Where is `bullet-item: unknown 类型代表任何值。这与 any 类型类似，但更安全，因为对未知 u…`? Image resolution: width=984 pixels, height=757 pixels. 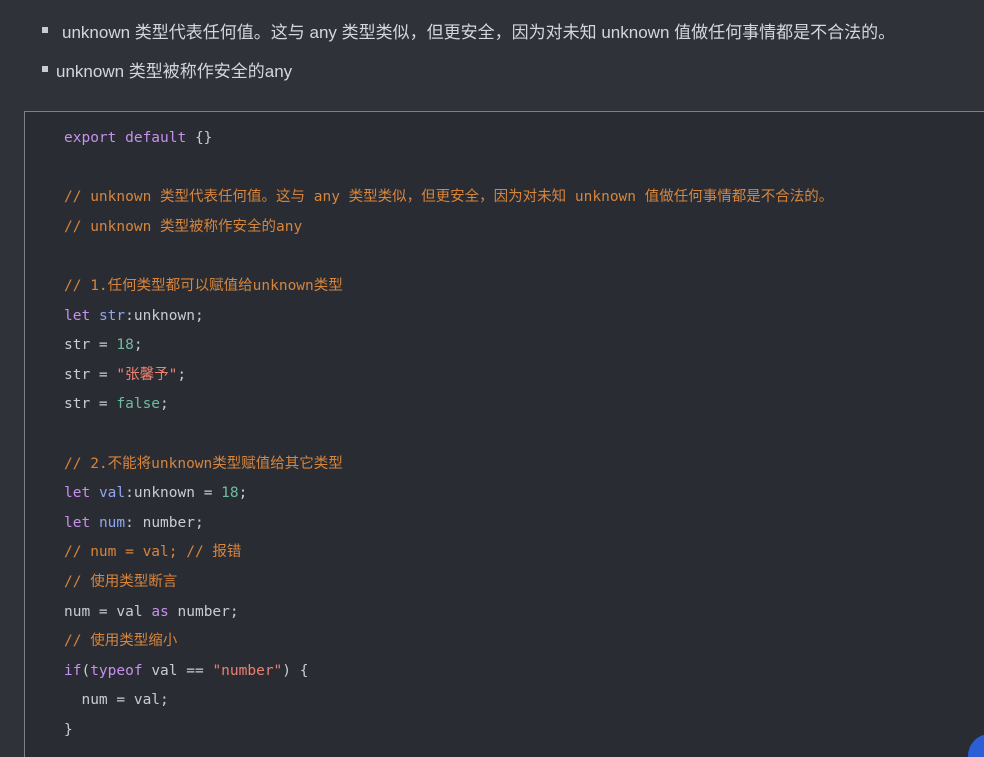 bullet-item: unknown 类型代表任何值。这与 any 类型类似，但更安全，因为对未知 u… is located at coordinates (468, 30).